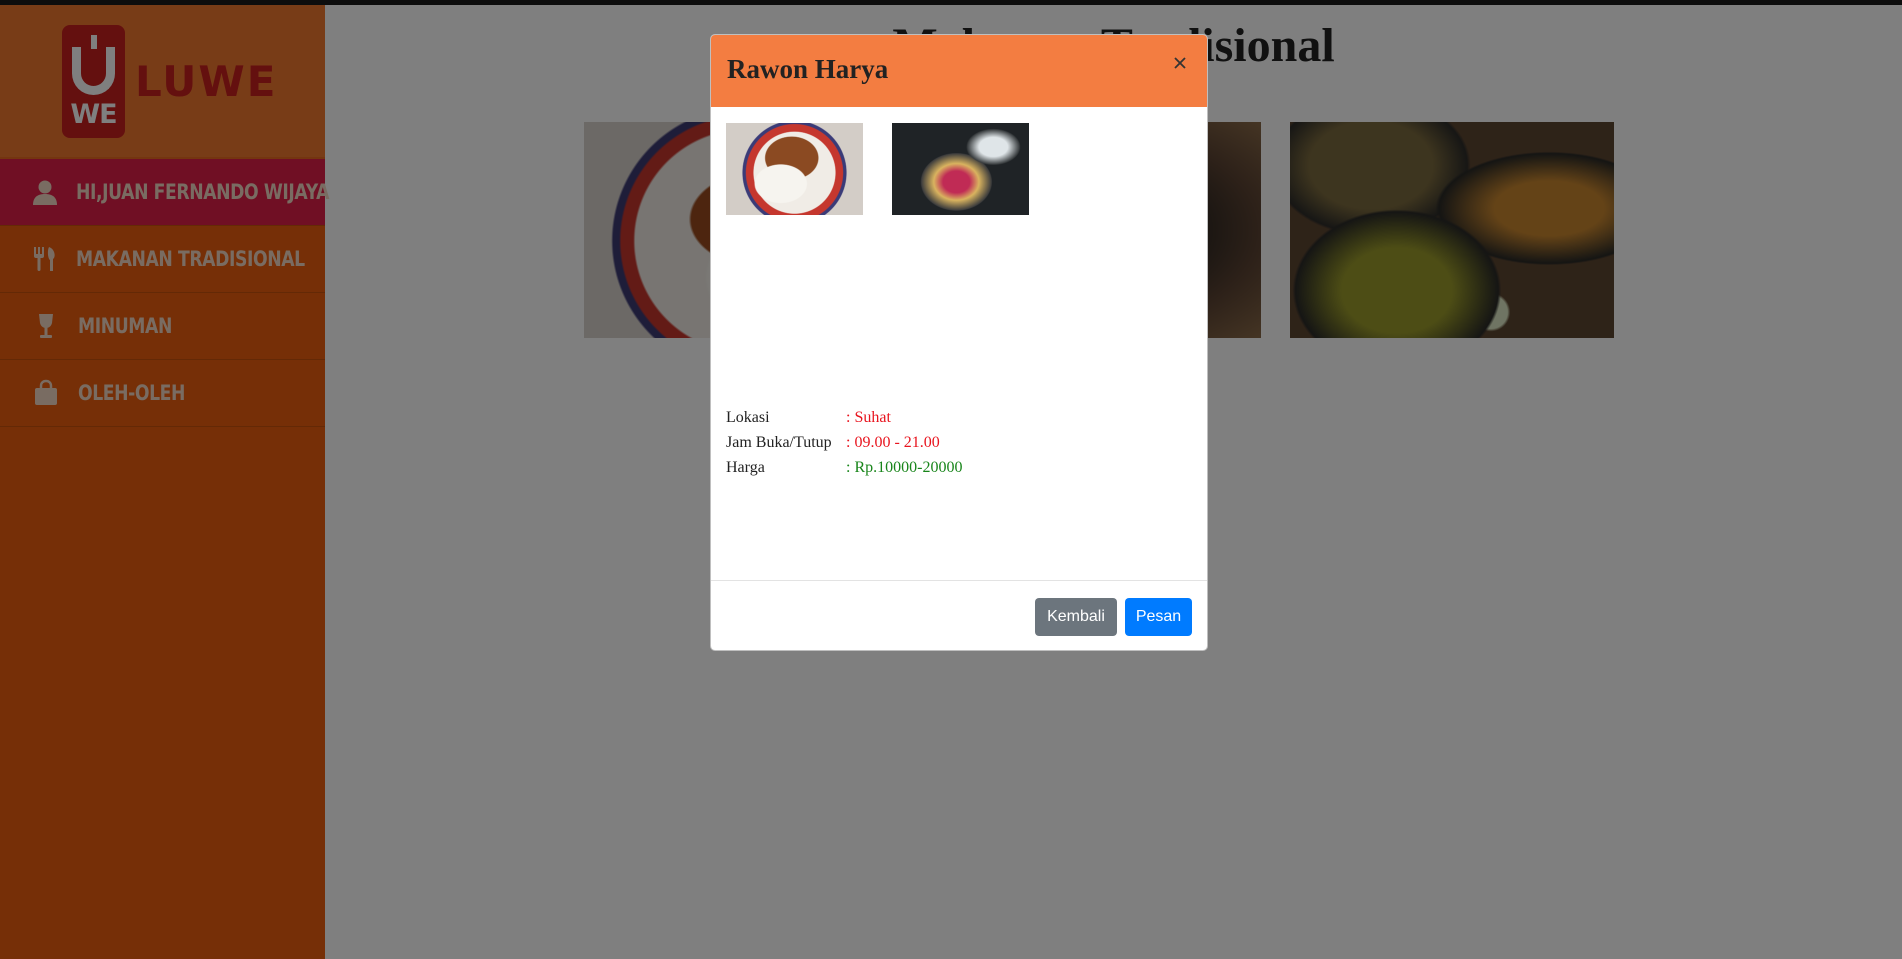 The image size is (1902, 959). I want to click on close-button, so click(1180, 65).